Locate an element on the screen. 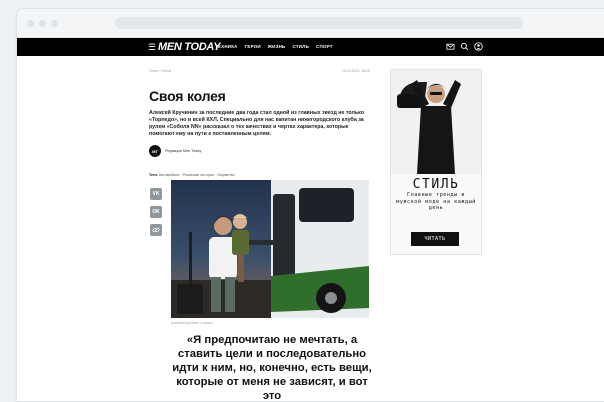 This screenshot has height=402, width=604. link-icon is located at coordinates (156, 230).